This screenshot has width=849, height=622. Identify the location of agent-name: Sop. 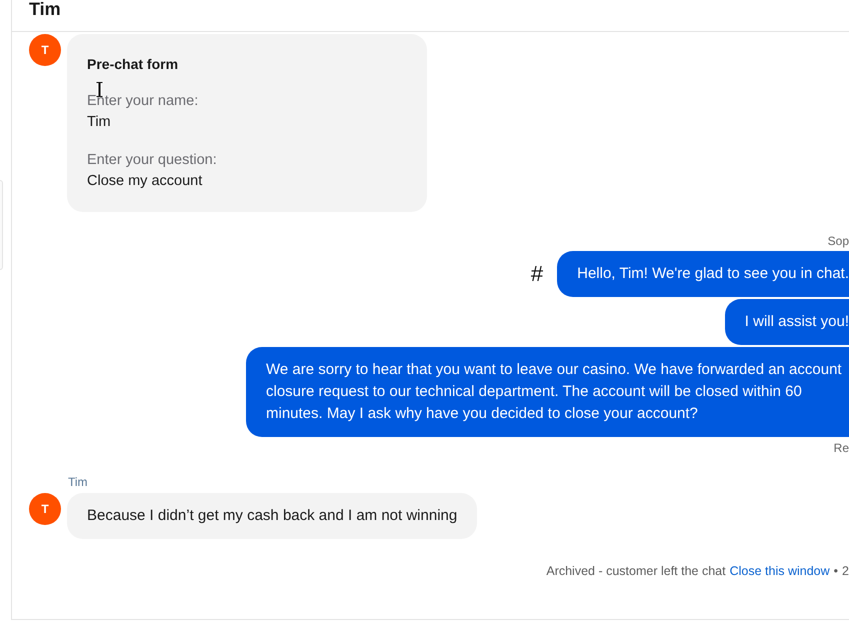
(838, 241).